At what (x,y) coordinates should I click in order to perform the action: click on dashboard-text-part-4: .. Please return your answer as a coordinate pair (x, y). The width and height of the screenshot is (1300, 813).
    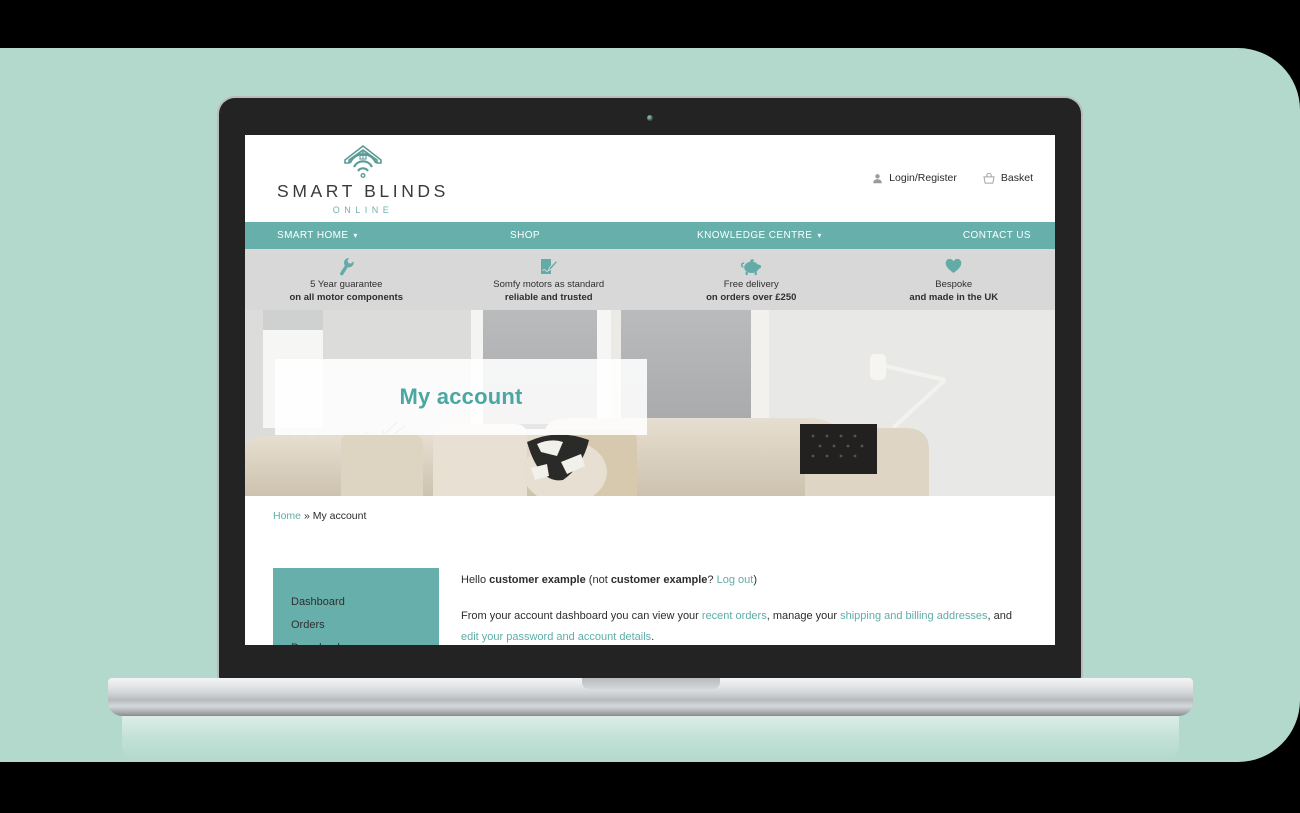
    Looking at the image, I should click on (653, 636).